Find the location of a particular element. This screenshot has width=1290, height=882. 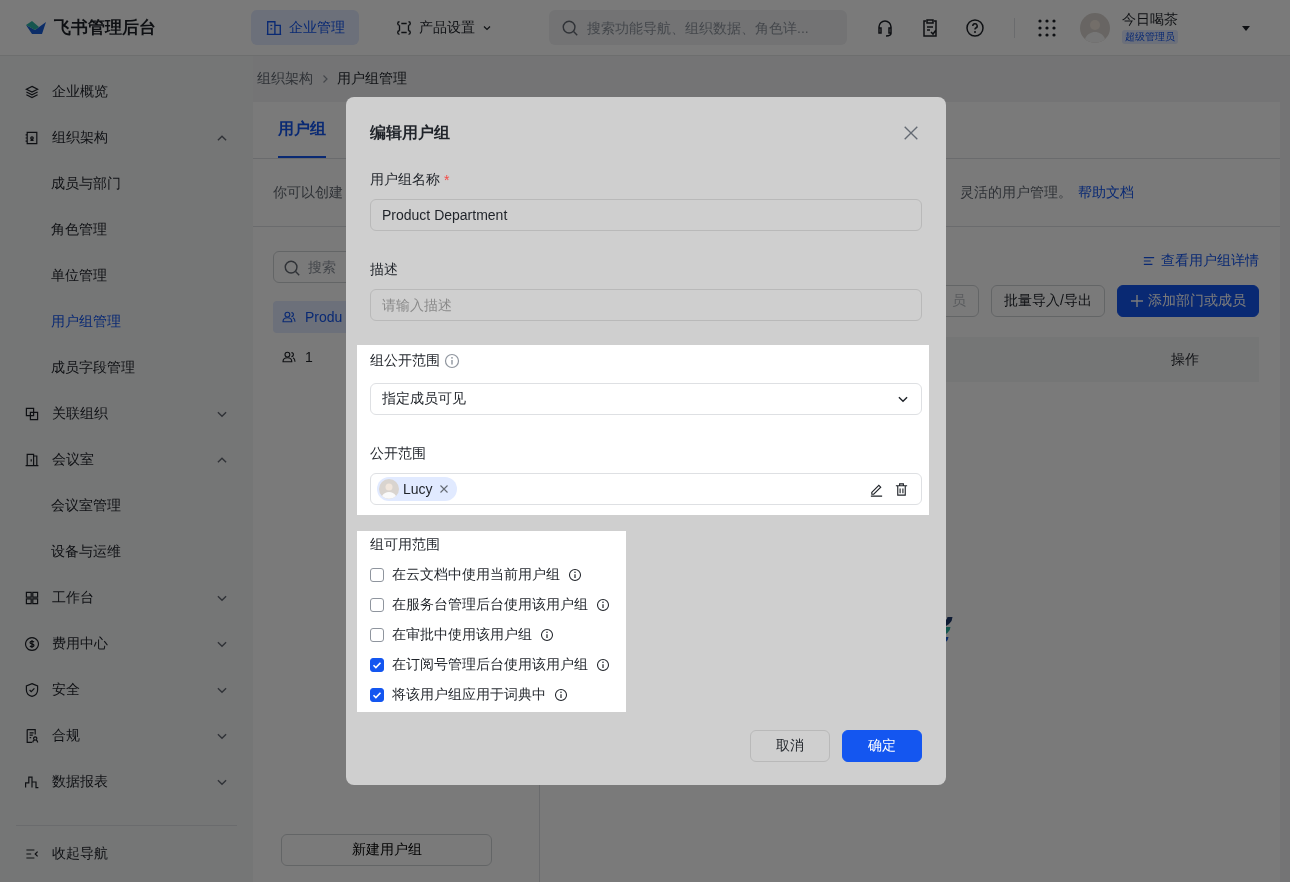

field-label: 组可用范围 is located at coordinates (405, 544).